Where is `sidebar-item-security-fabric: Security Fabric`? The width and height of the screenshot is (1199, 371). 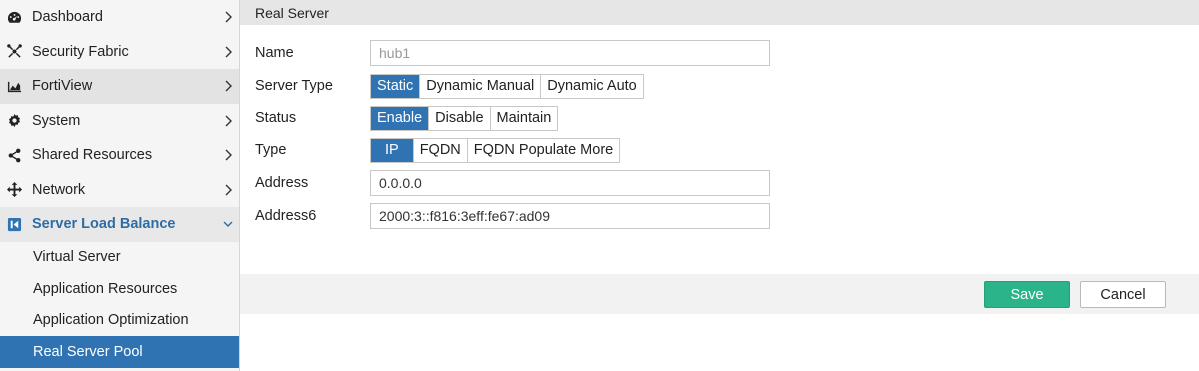 sidebar-item-security-fabric: Security Fabric is located at coordinates (119, 52).